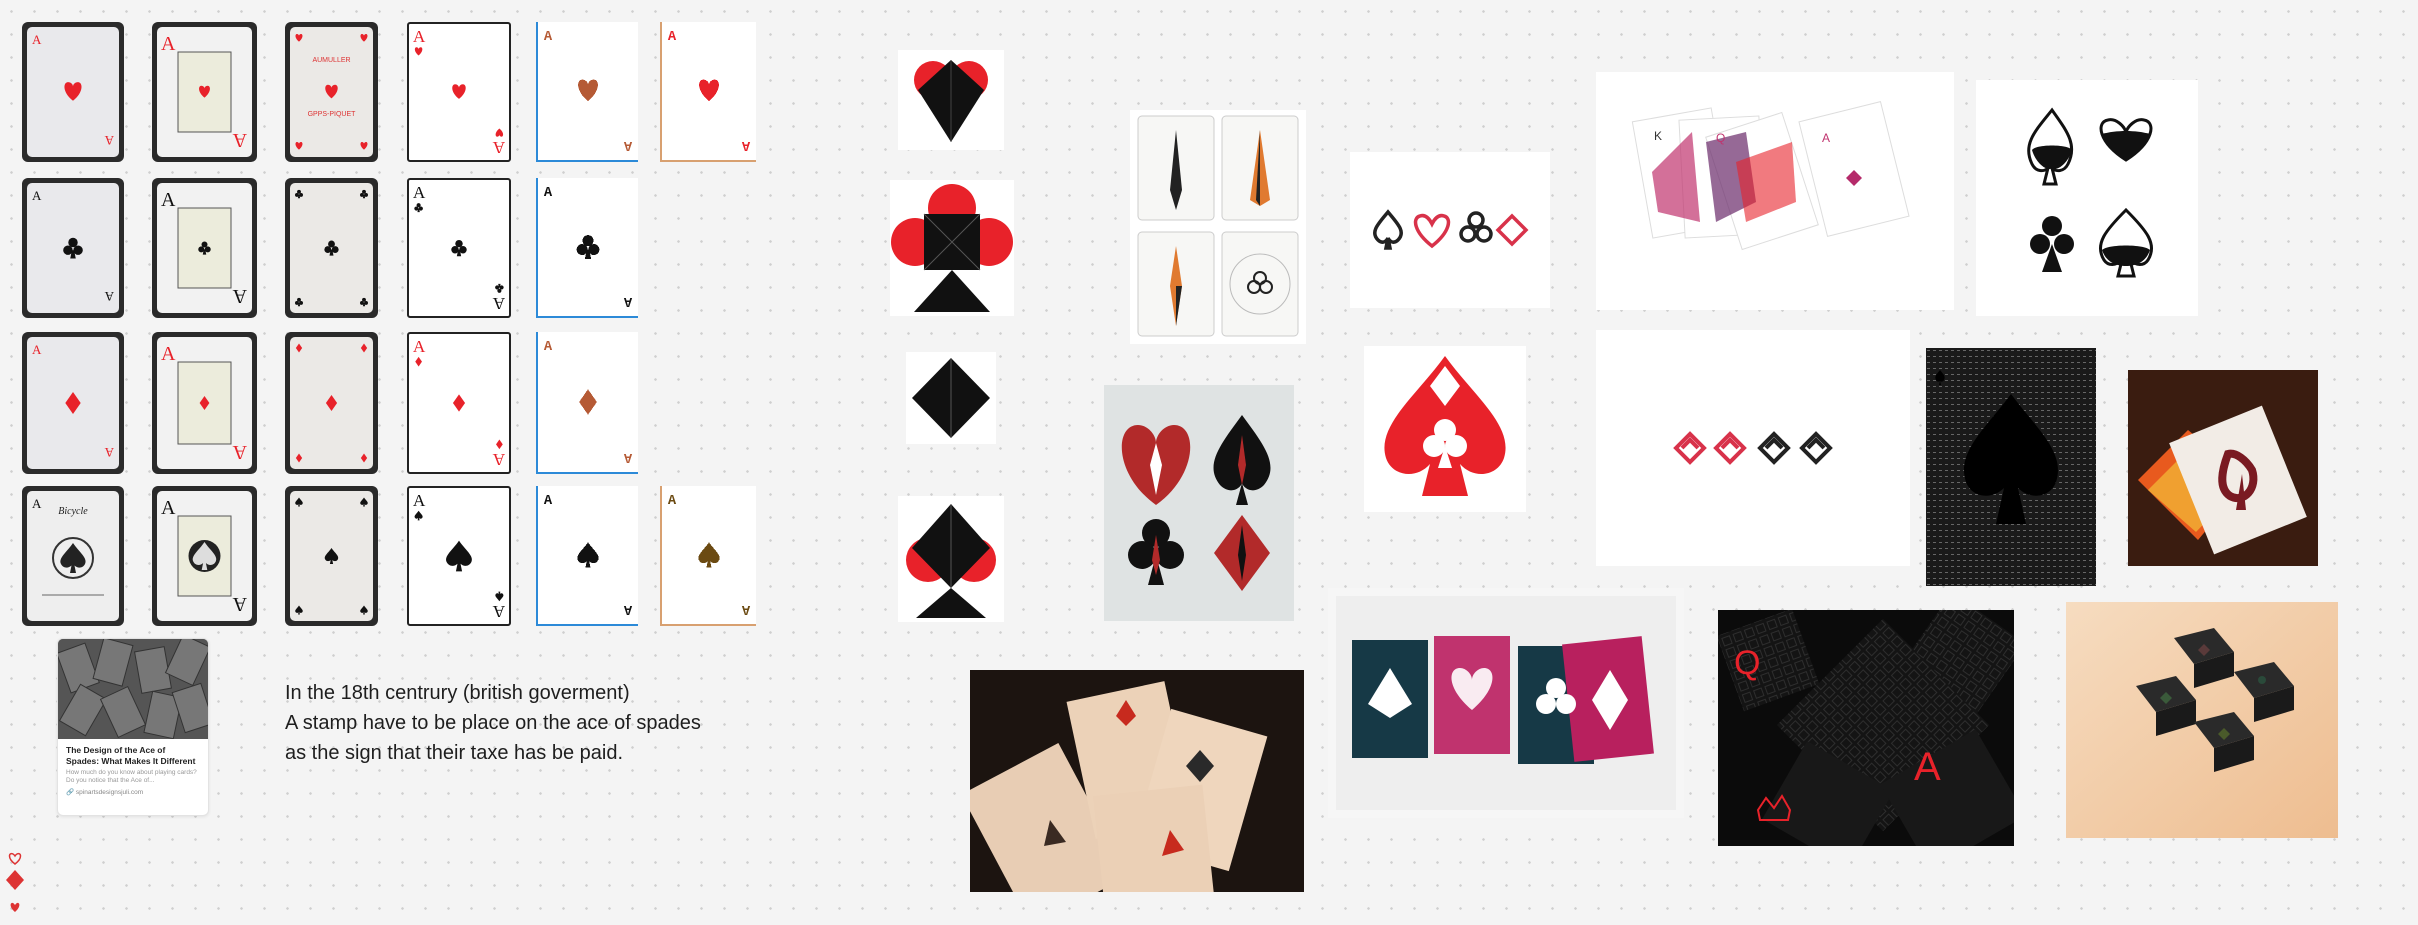 This screenshot has width=2418, height=925. Describe the element at coordinates (1137, 781) in the screenshot. I see `dark-aces-photo` at that location.